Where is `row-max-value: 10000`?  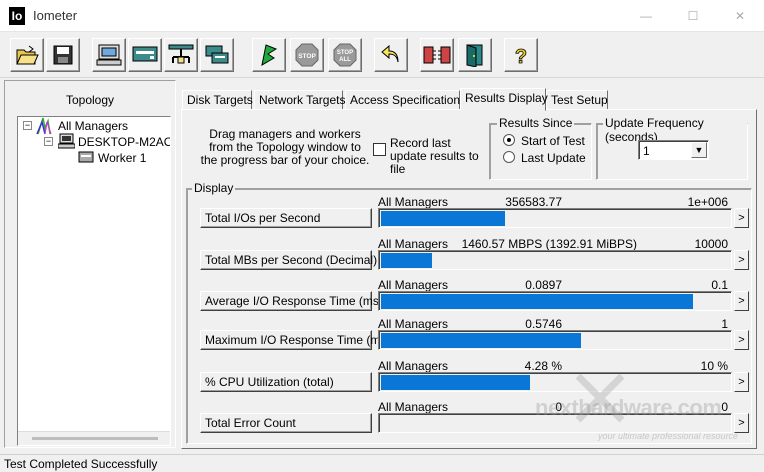 row-max-value: 10000 is located at coordinates (711, 244).